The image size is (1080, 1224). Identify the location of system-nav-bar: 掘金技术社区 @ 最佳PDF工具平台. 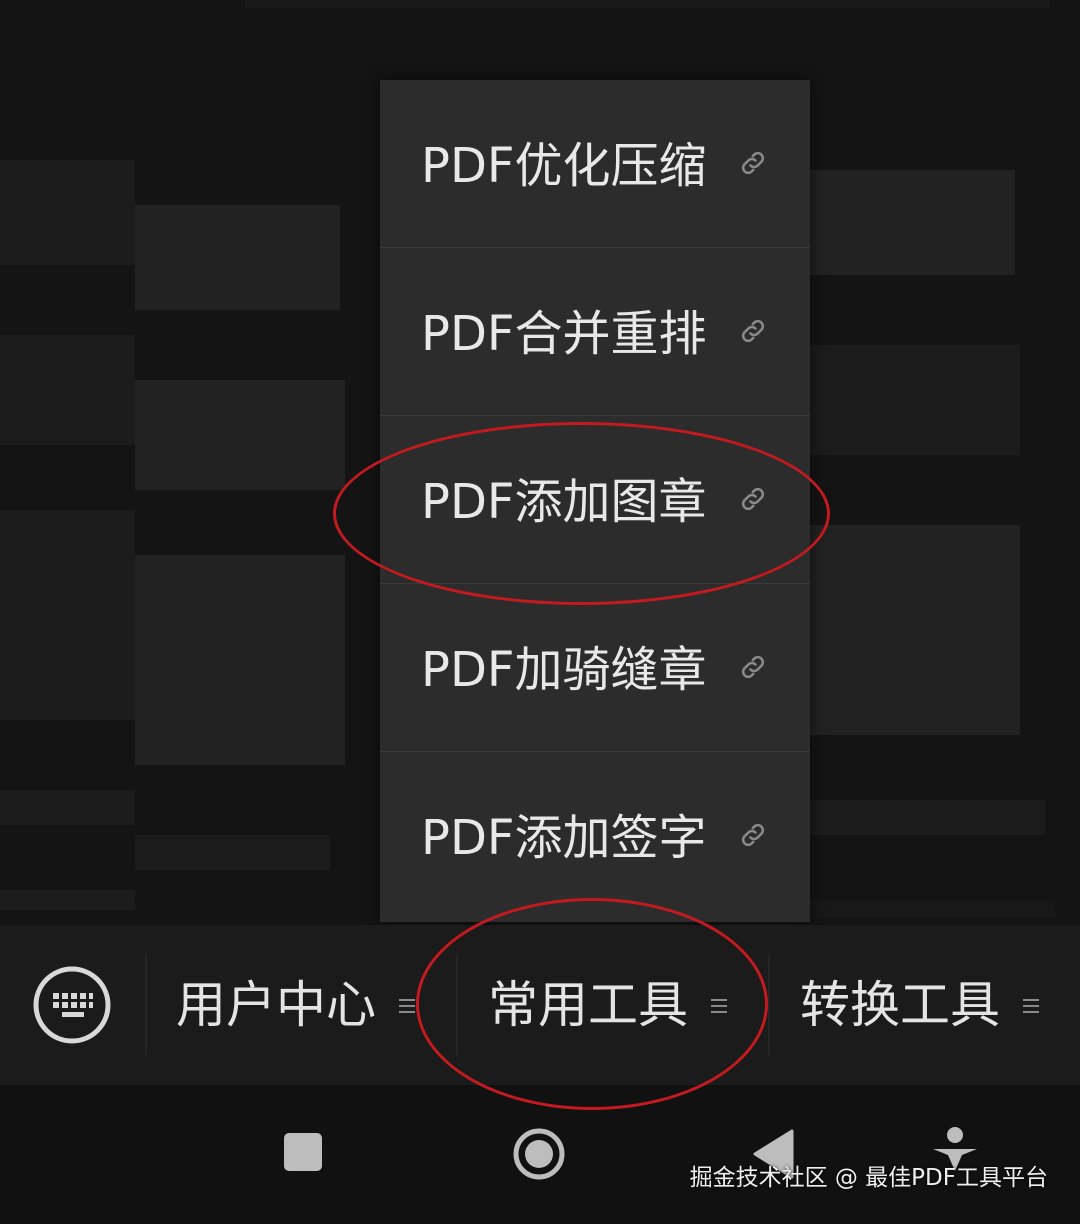
(540, 1154).